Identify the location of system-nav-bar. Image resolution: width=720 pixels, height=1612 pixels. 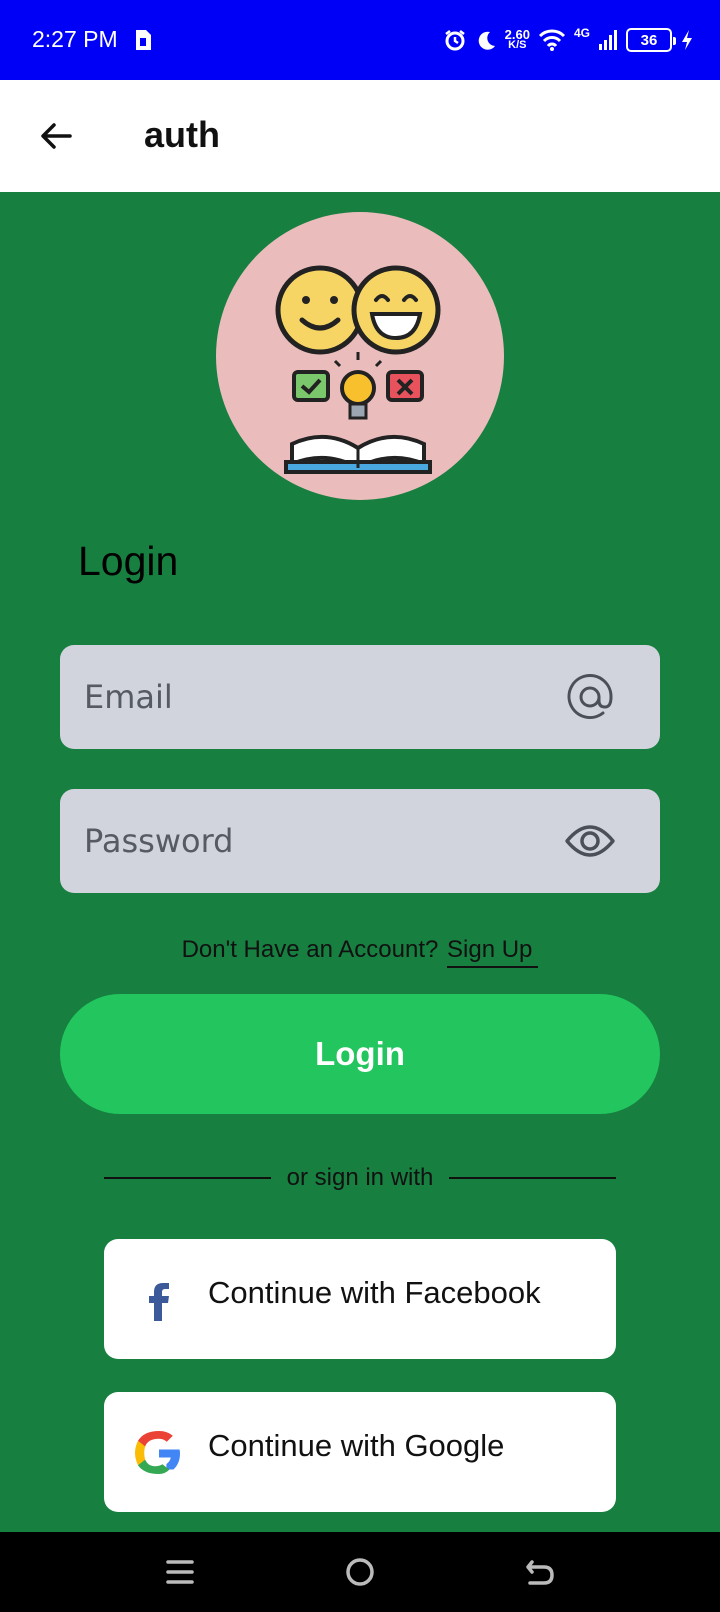
(360, 1572).